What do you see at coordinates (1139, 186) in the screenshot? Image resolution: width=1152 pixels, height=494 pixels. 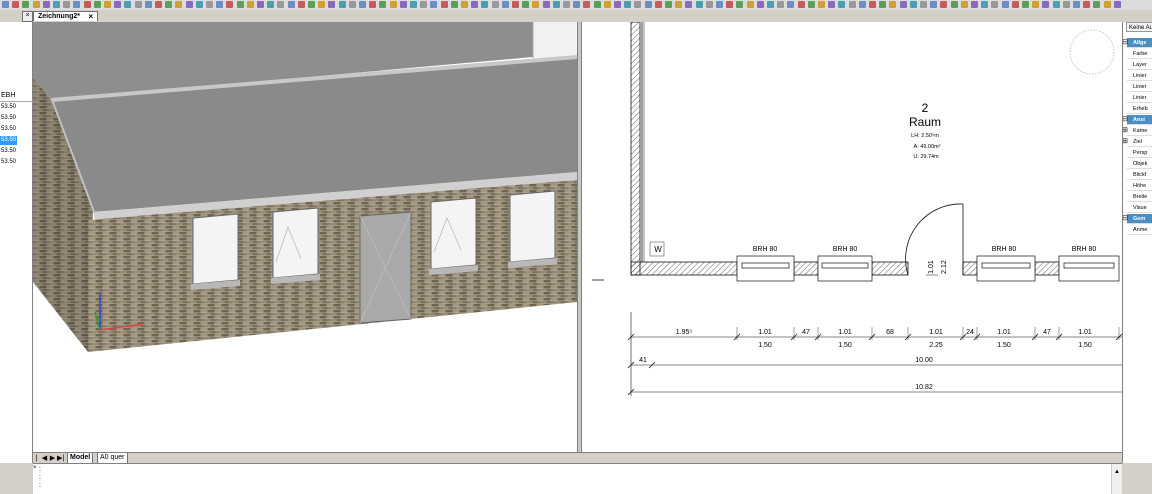 I see `property-row: Höhe` at bounding box center [1139, 186].